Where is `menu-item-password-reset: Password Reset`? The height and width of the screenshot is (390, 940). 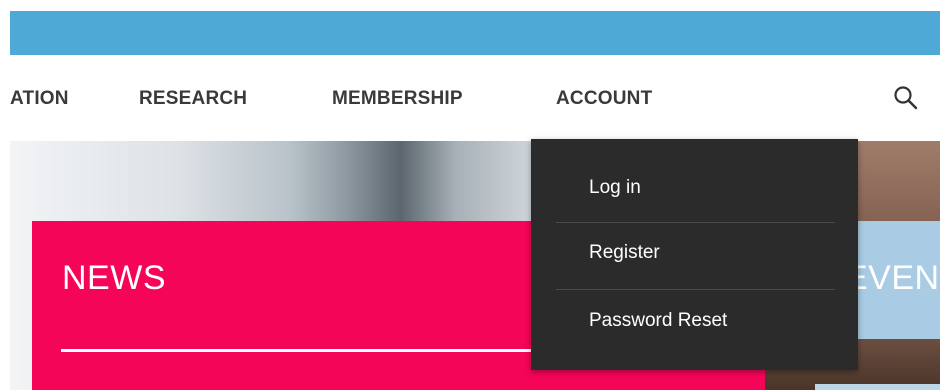 menu-item-password-reset: Password Reset is located at coordinates (694, 322).